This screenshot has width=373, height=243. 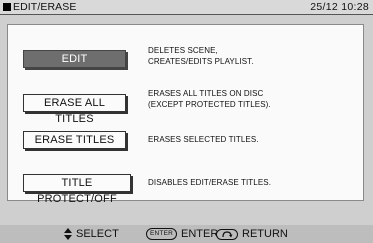 I want to click on up-down-arrows-icon, so click(x=68, y=234).